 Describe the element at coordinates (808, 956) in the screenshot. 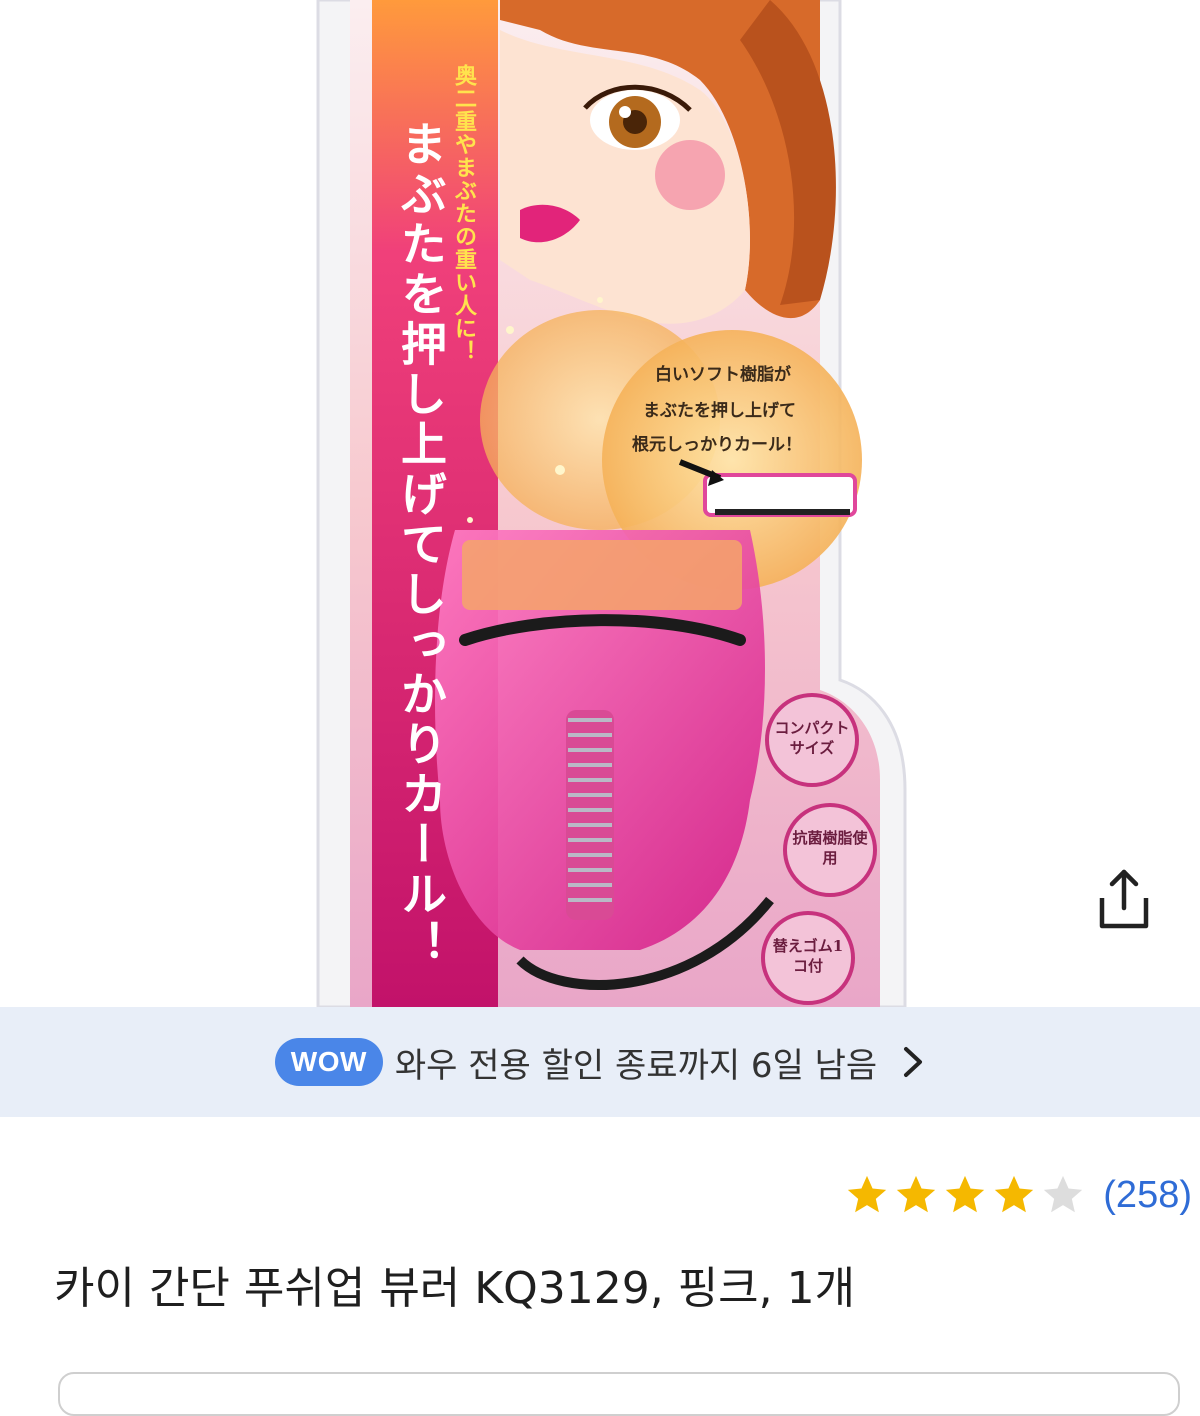

I see `badge-spare-rubber: 替えゴム1コ付` at that location.